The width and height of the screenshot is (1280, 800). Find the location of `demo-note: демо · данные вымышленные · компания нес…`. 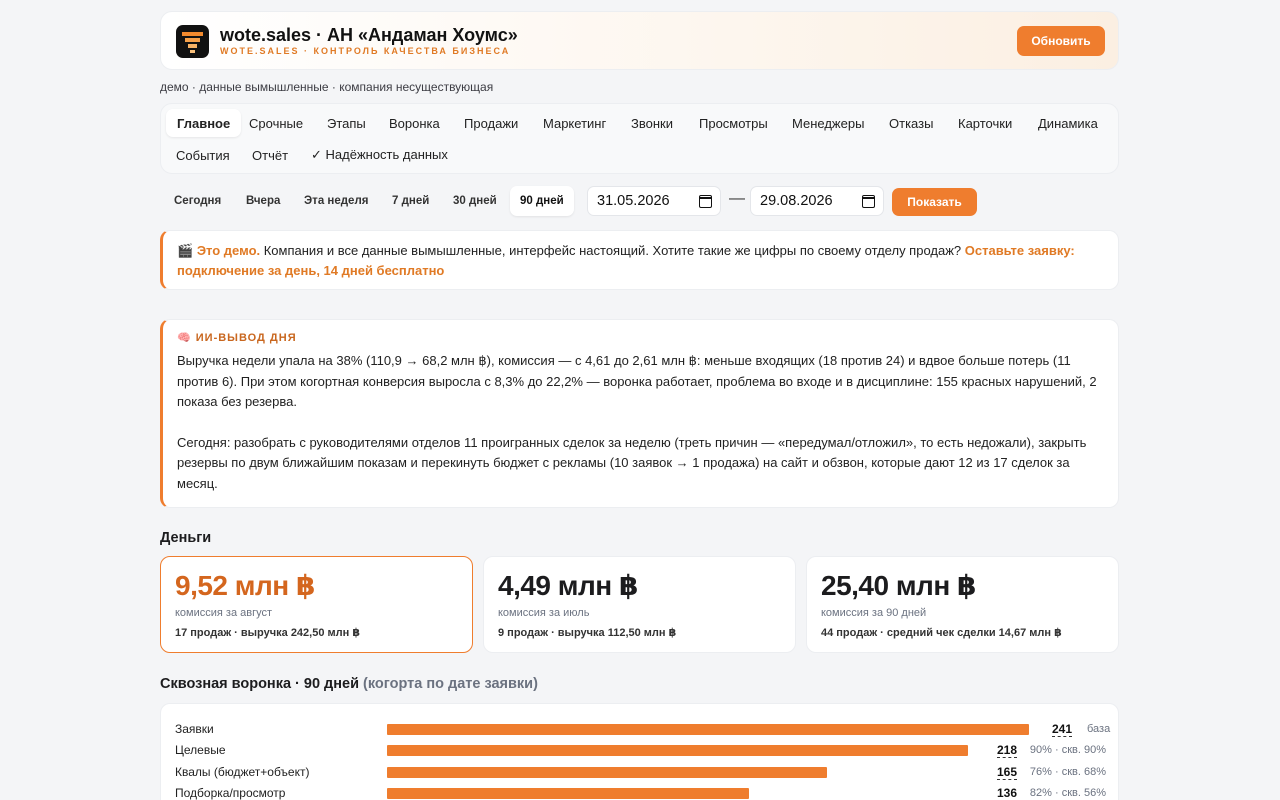

demo-note: демо · данные вымышленные · компания нес… is located at coordinates (327, 87).